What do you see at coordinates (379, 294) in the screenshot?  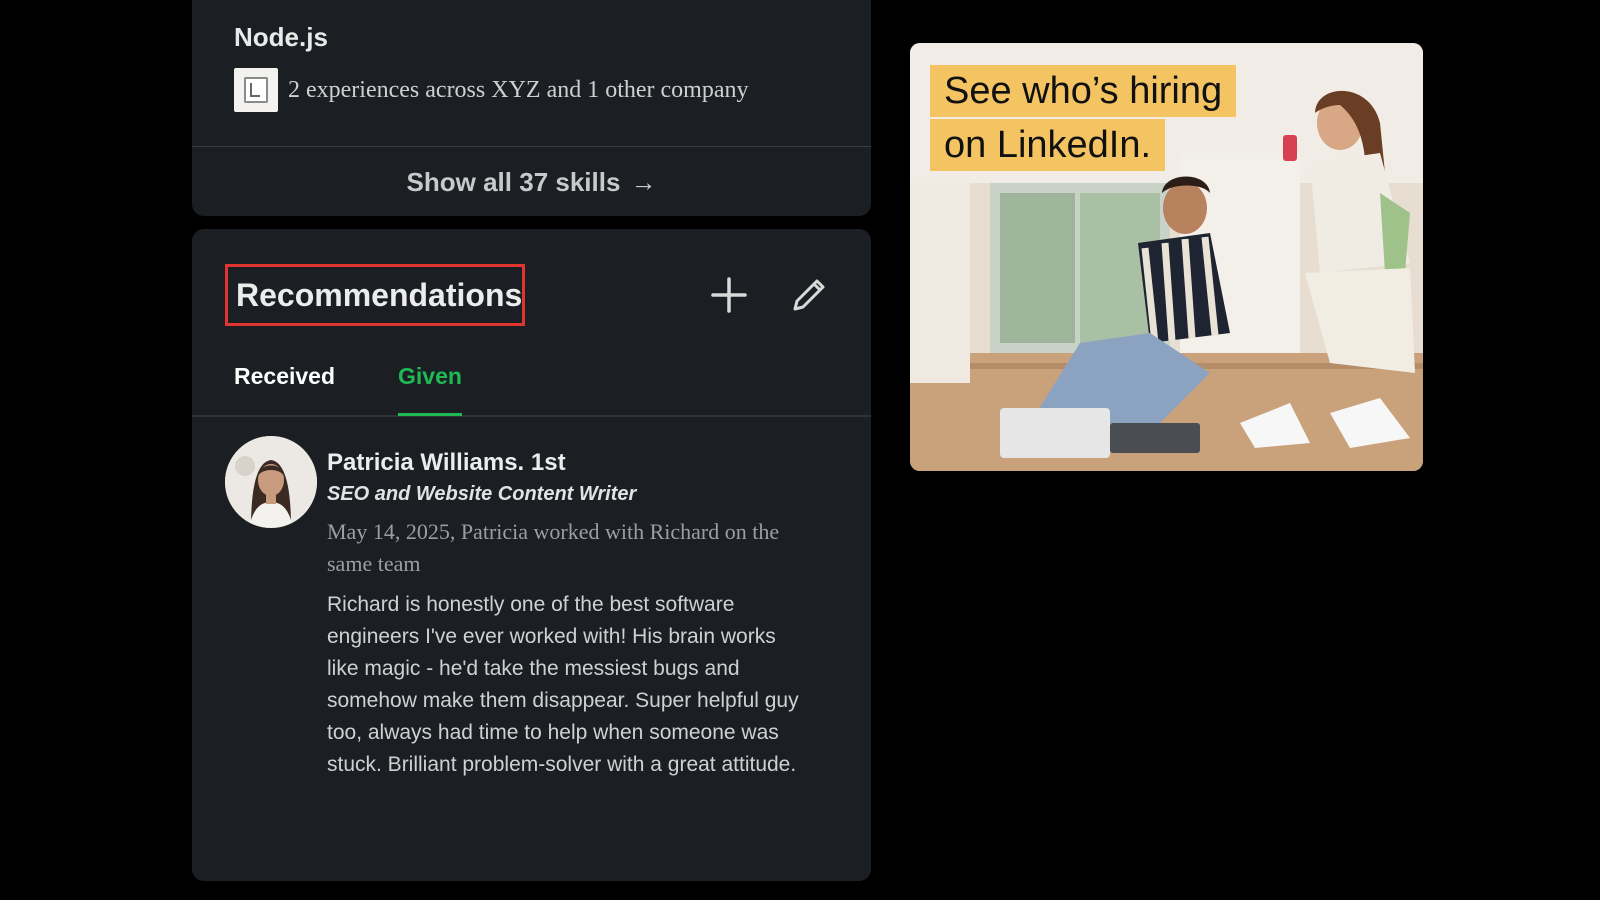 I see `section-title: Recommendations` at bounding box center [379, 294].